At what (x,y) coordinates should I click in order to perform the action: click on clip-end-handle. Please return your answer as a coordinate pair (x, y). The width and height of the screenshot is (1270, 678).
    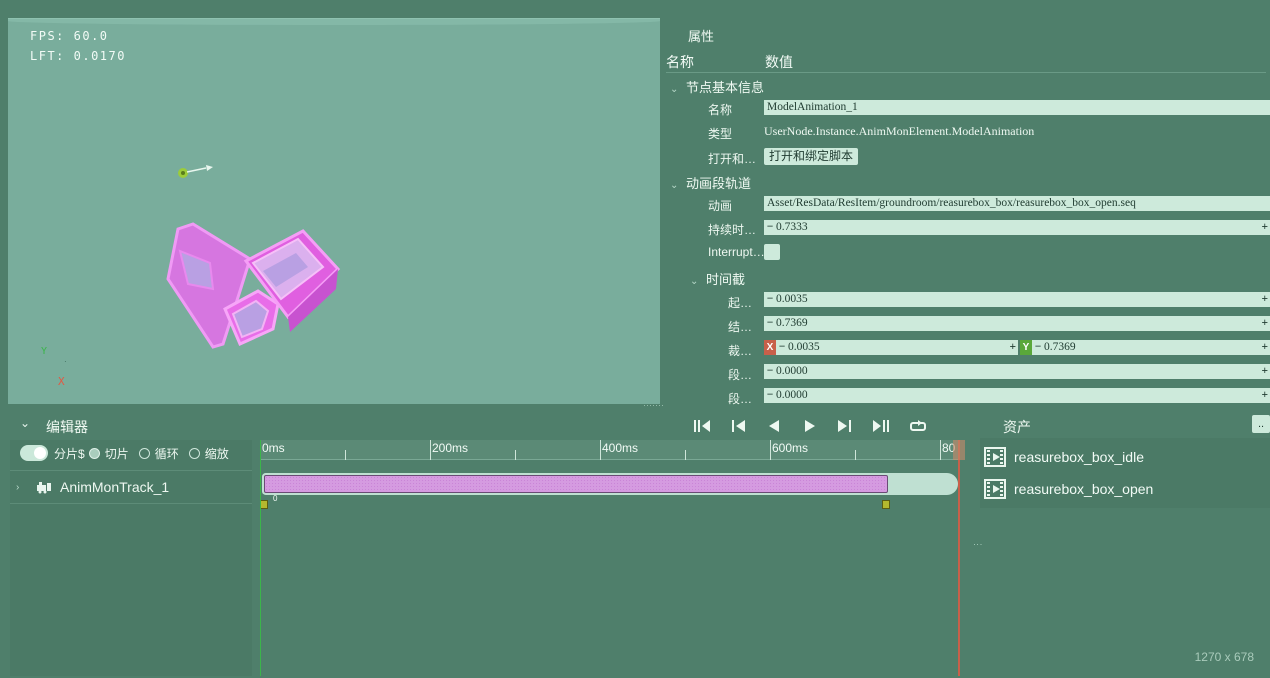
    Looking at the image, I should click on (886, 504).